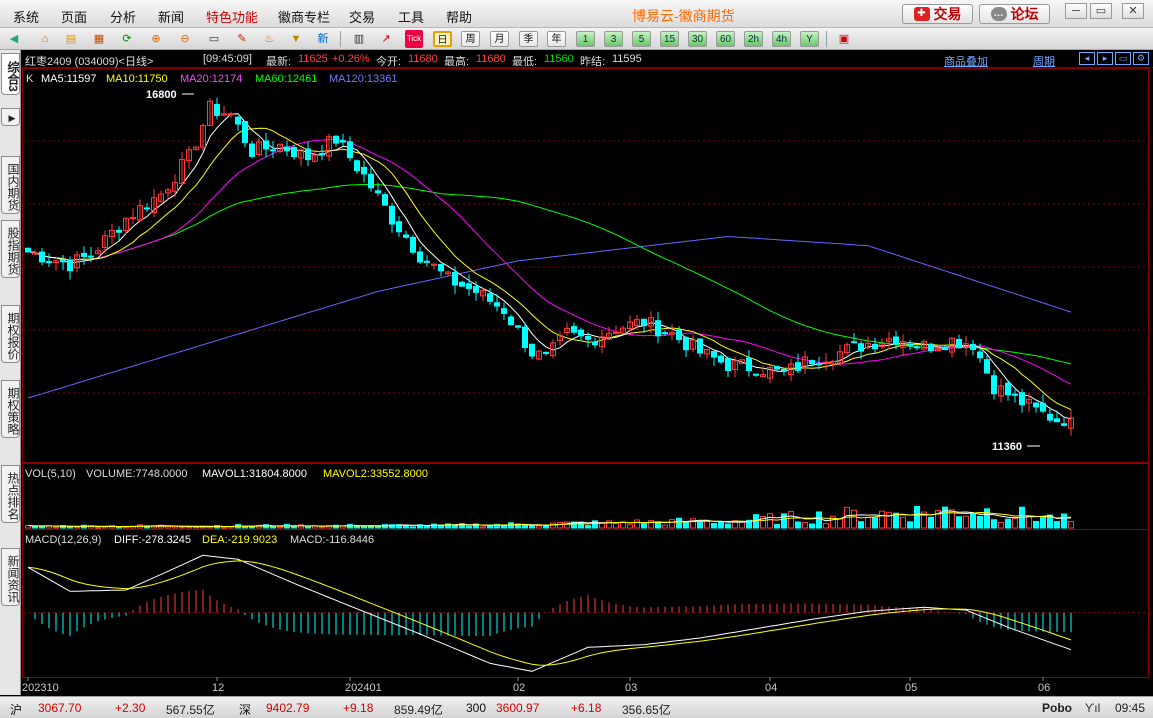  Describe the element at coordinates (499, 39) in the screenshot. I see `period-month-button: 月` at that location.